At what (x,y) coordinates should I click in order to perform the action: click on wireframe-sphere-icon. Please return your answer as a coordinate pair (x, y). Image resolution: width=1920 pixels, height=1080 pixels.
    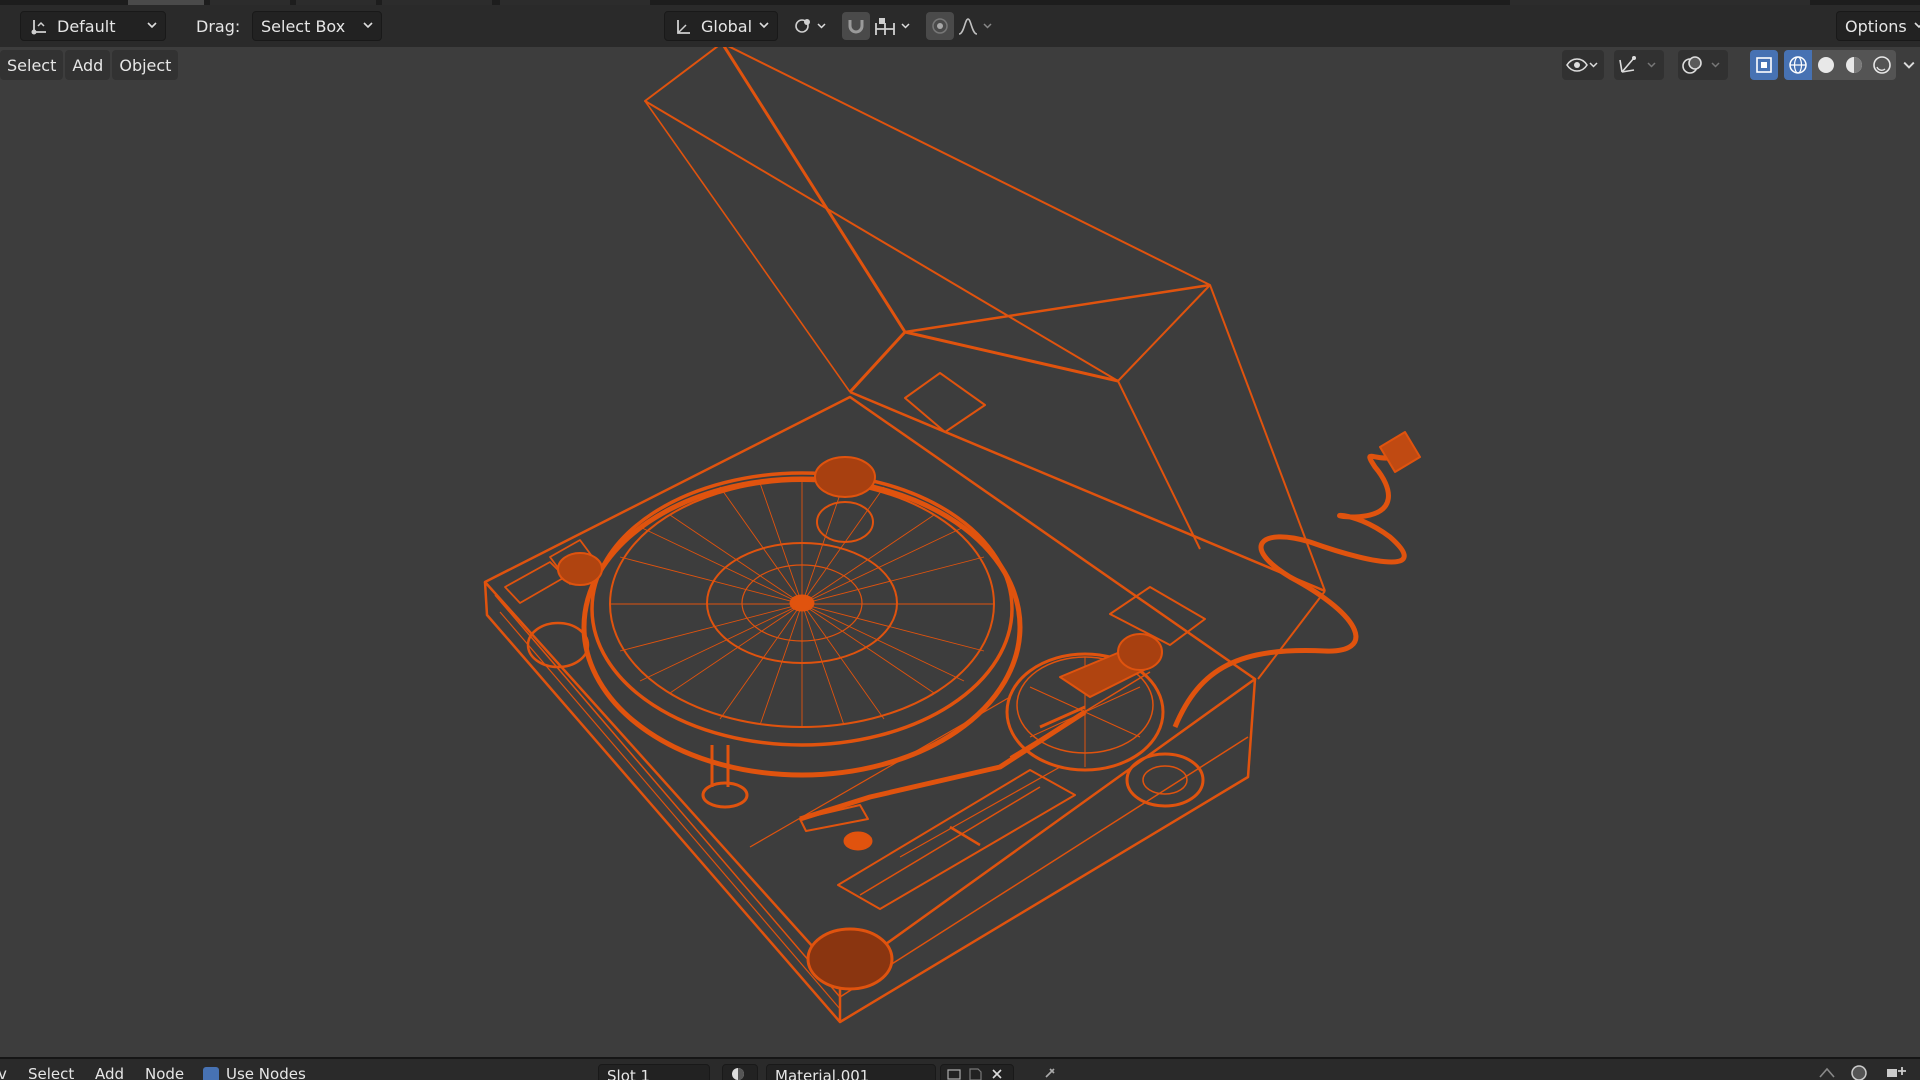
    Looking at the image, I should click on (1798, 65).